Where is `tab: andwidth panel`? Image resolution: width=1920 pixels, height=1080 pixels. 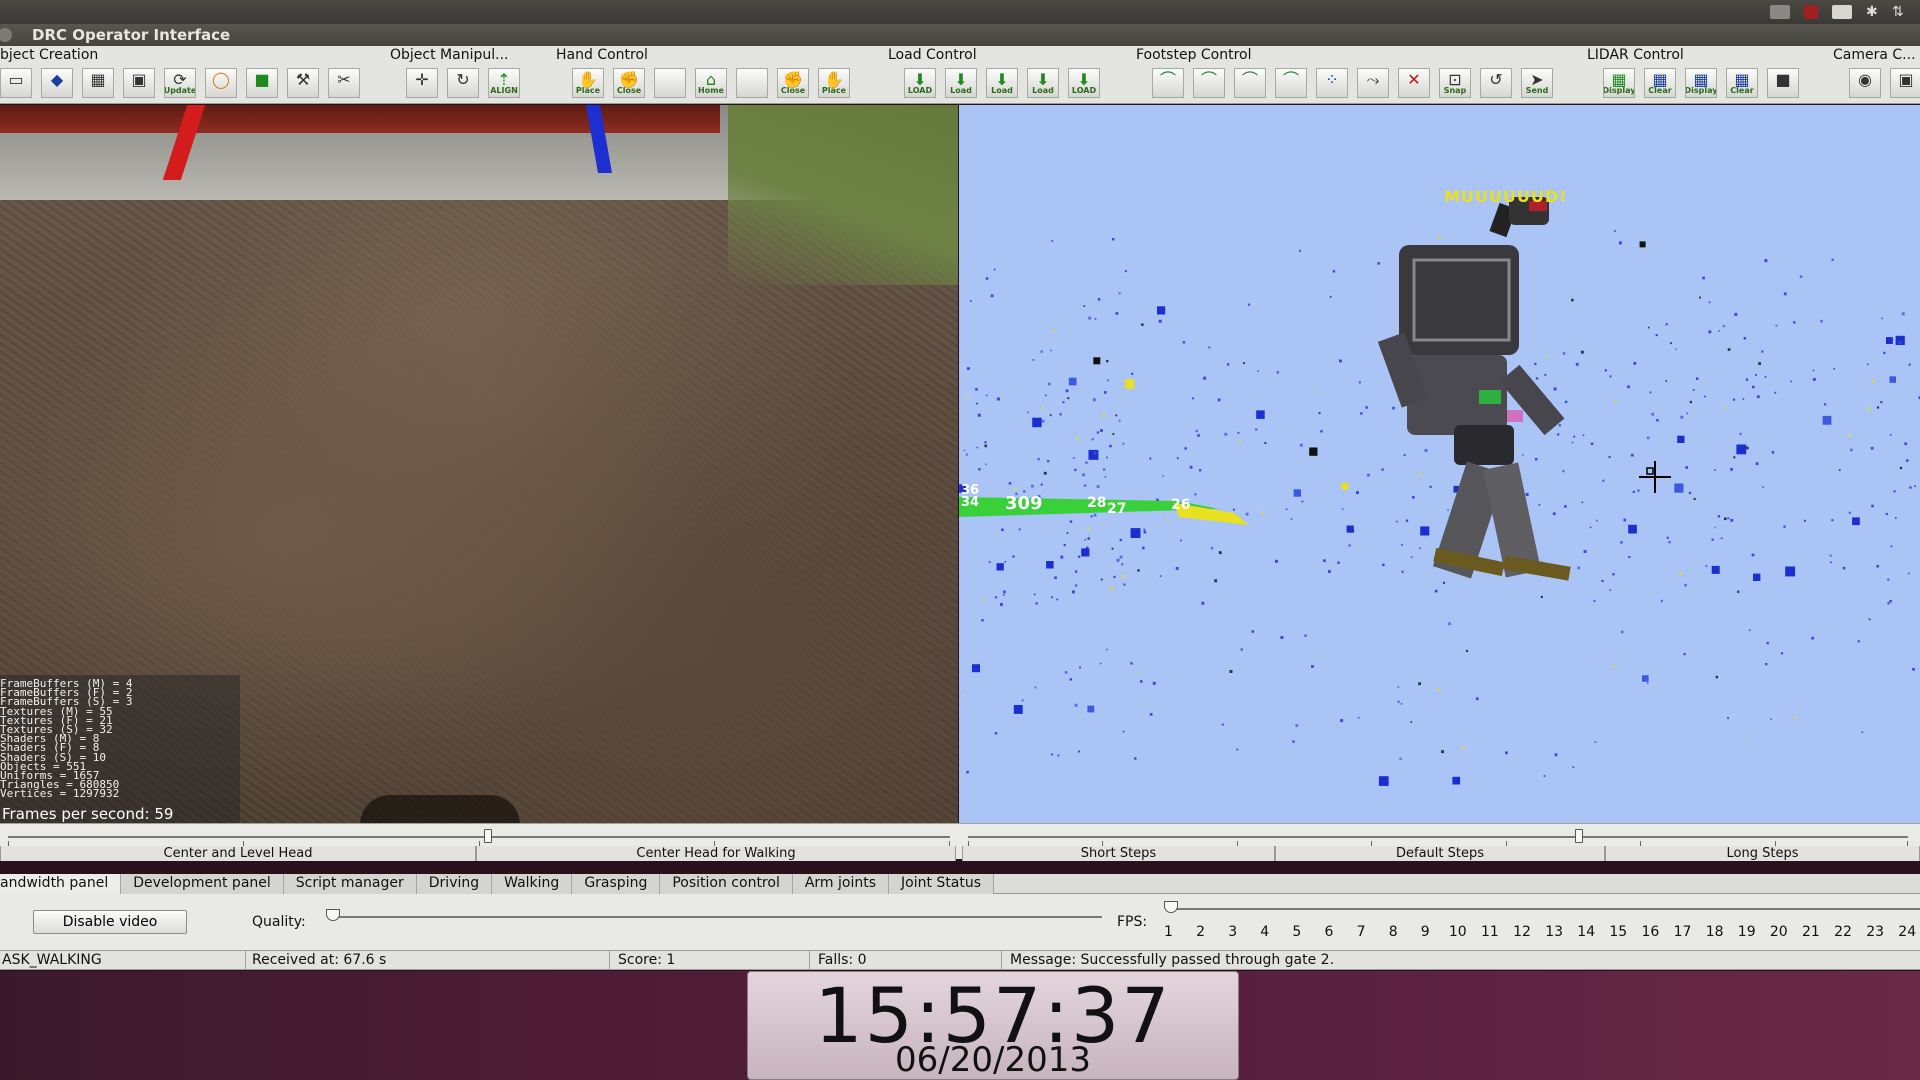 tab: andwidth panel is located at coordinates (61, 884).